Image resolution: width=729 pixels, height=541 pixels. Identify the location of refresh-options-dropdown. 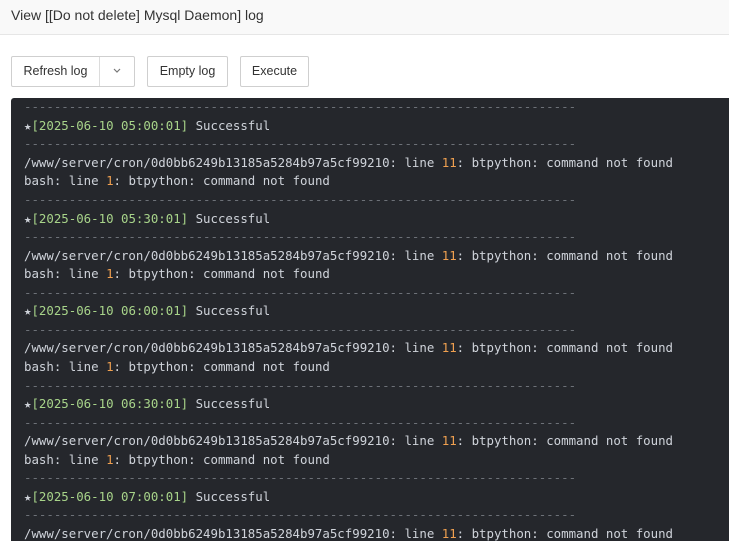
(117, 71).